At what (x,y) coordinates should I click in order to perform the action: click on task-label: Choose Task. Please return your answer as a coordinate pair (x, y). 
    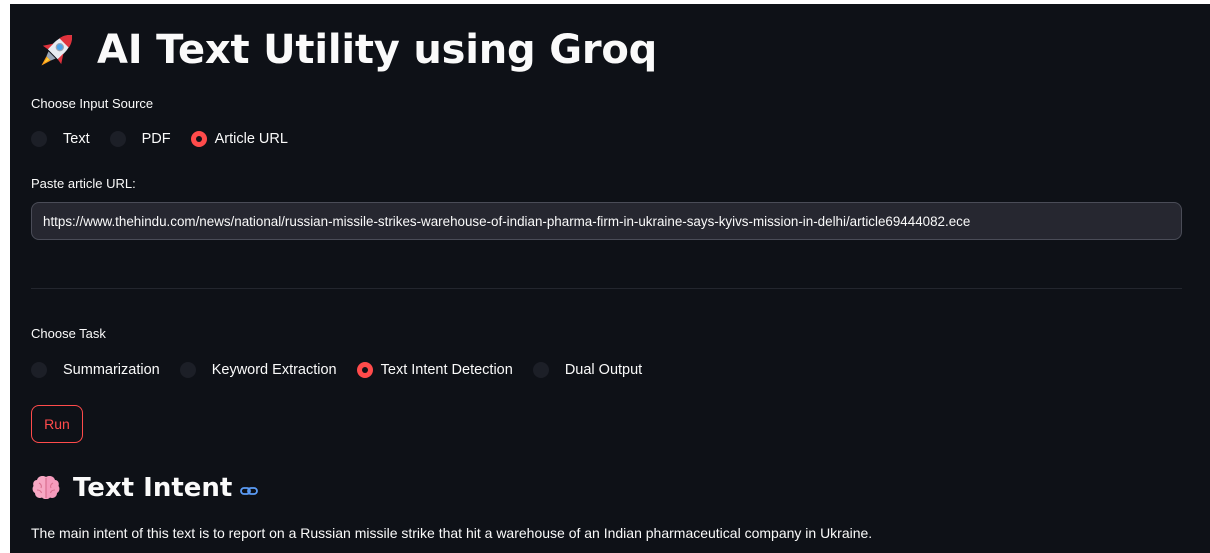
    Looking at the image, I should click on (68, 333).